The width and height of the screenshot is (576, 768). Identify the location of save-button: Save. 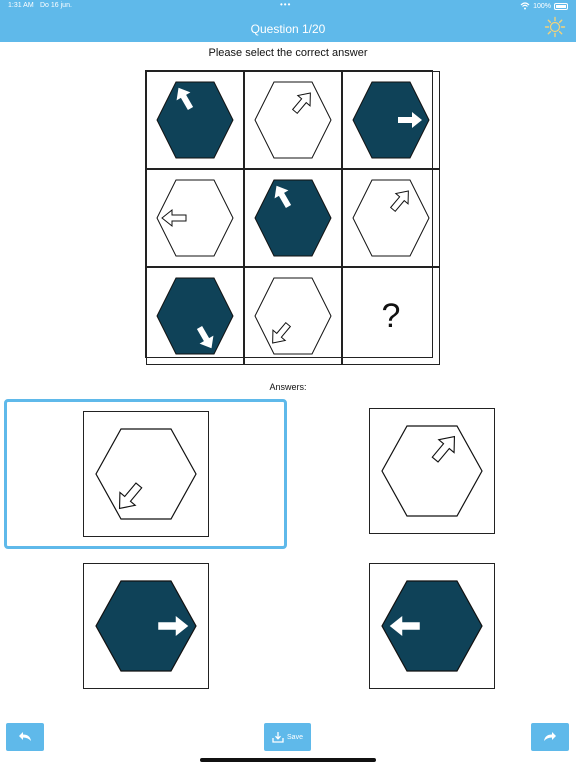
(287, 737).